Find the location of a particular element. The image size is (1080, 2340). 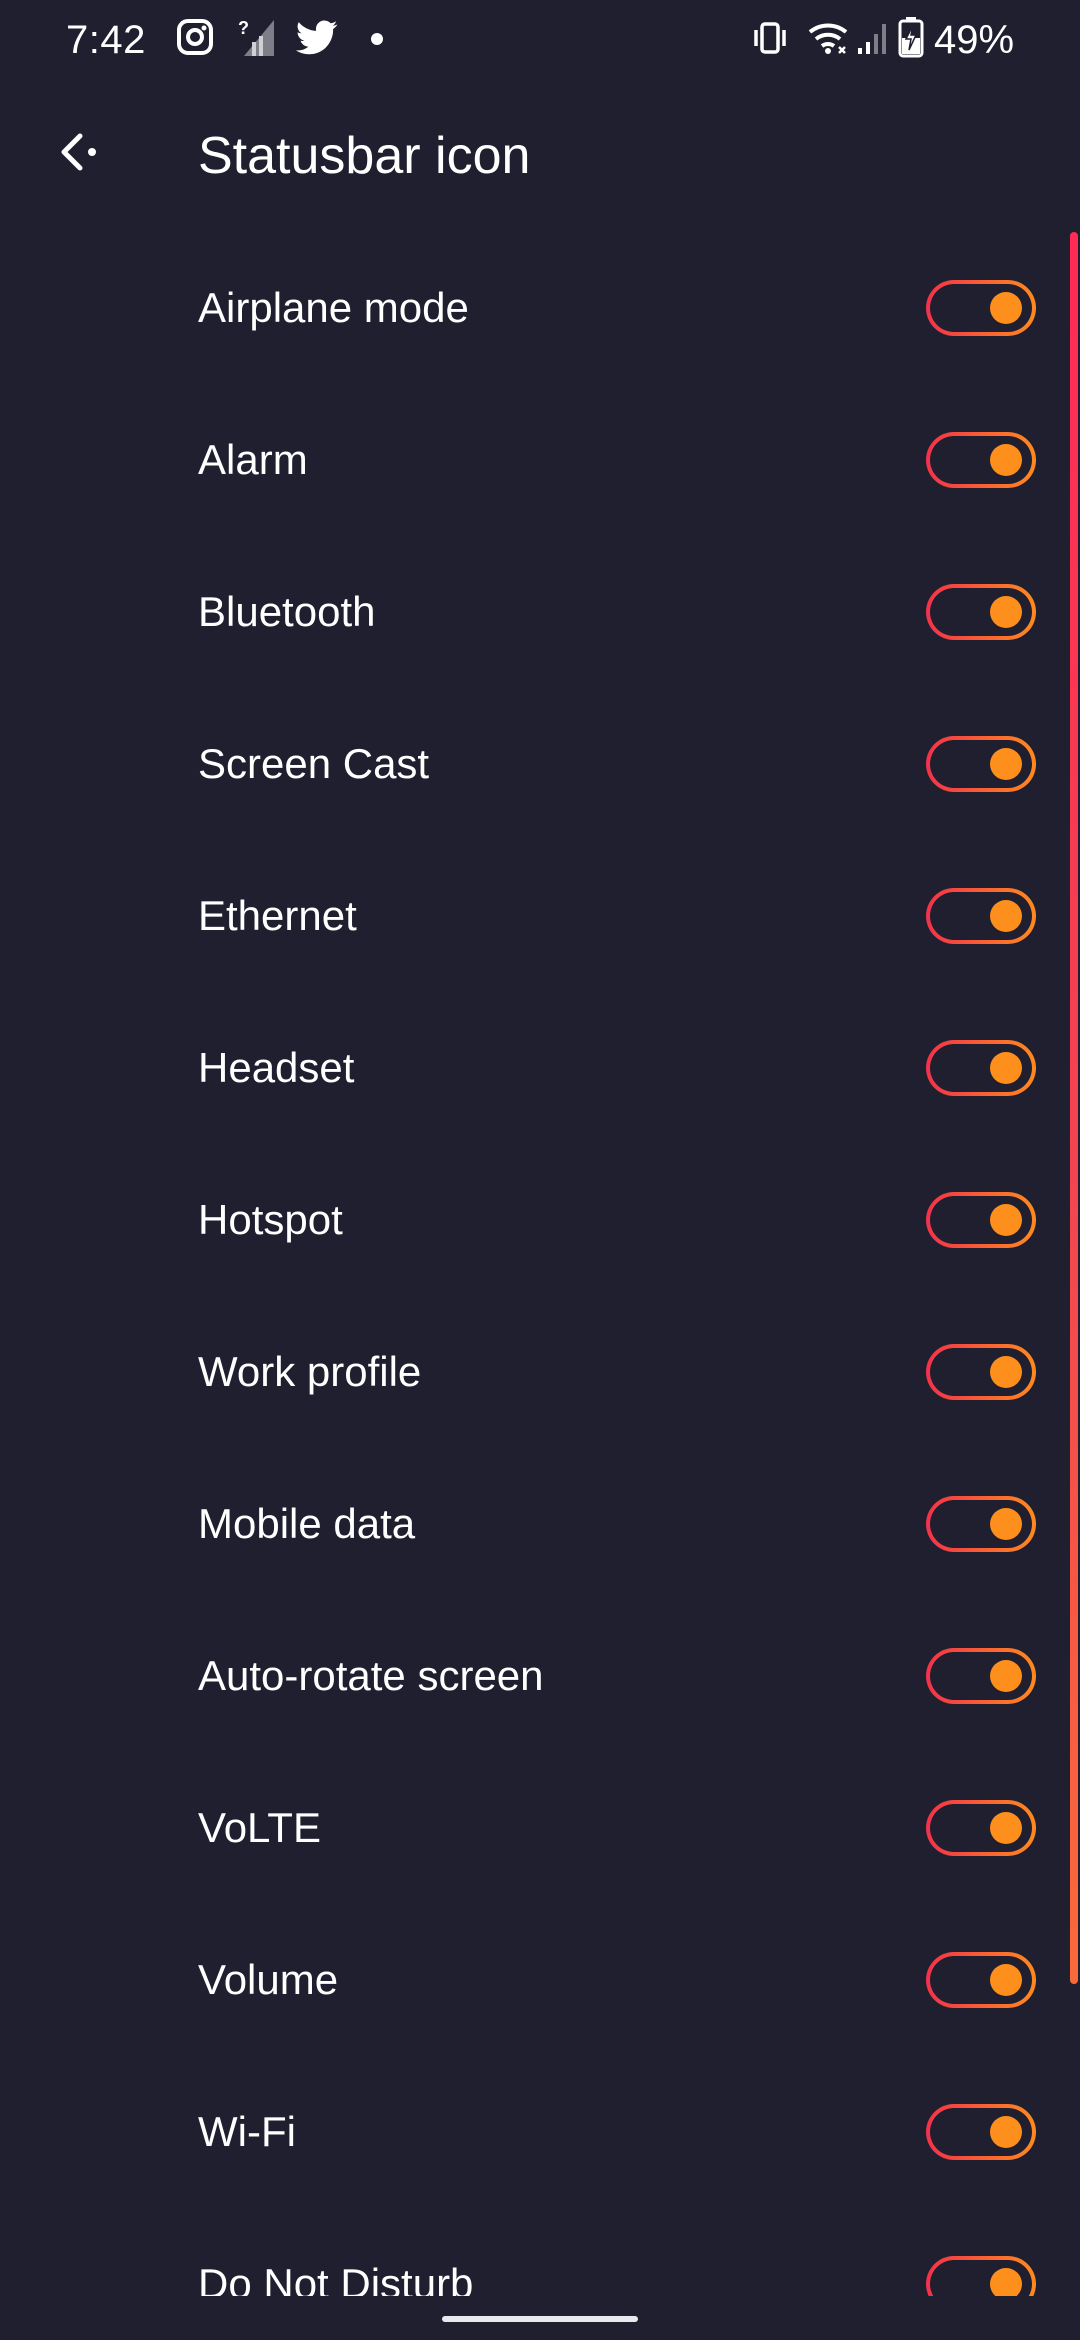

setting-label: Screen Cast is located at coordinates (314, 763).